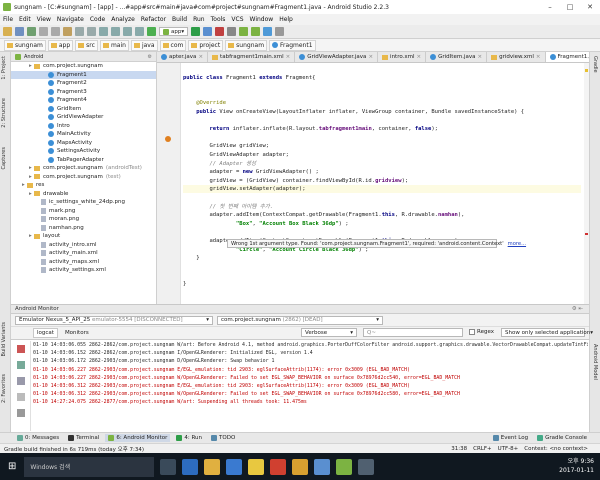  I want to click on maximize-button: □, so click(570, 7).